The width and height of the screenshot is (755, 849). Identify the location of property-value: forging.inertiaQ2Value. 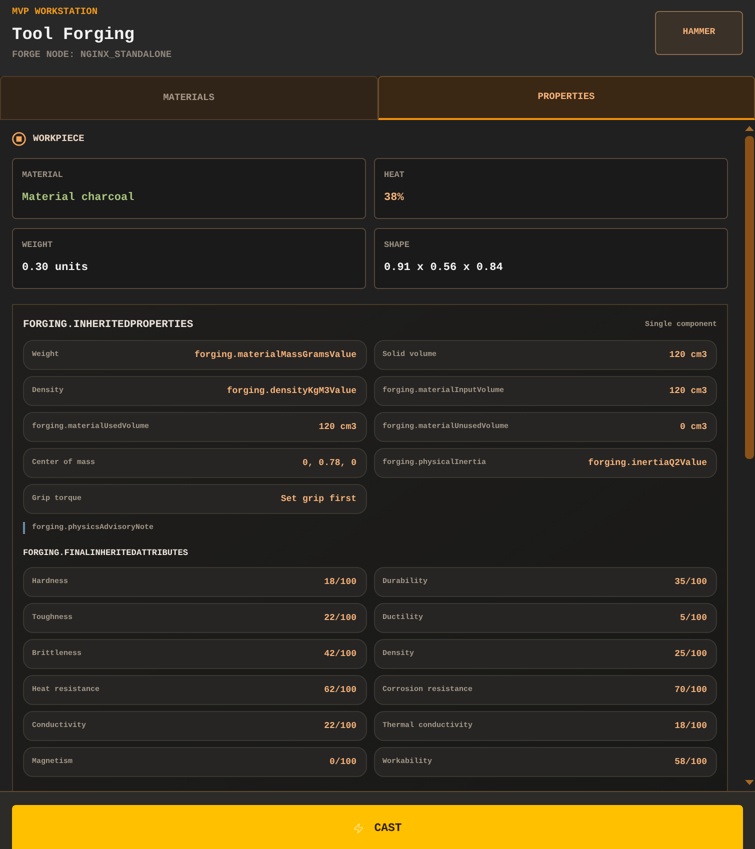
(647, 463).